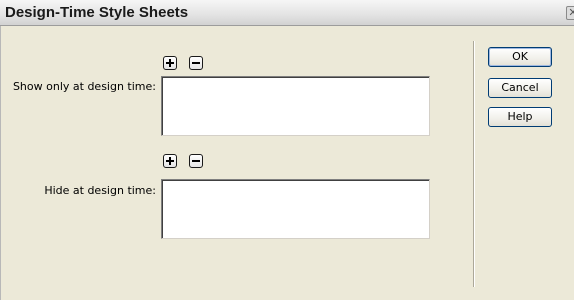  I want to click on ok-button: OK, so click(520, 57).